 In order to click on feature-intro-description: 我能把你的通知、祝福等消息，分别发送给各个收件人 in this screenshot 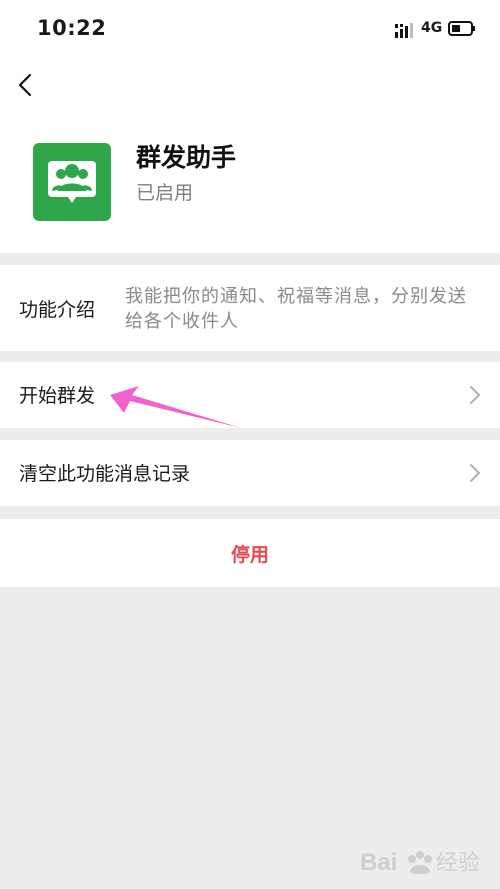, I will do `click(296, 309)`.